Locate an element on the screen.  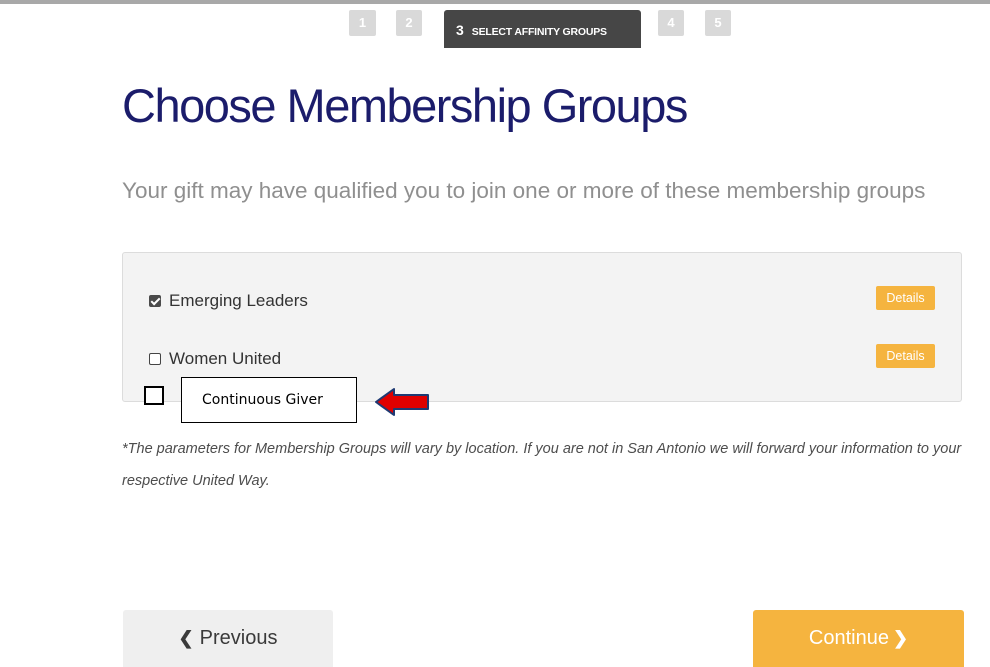
group-option-women-united: Women United is located at coordinates (215, 359).